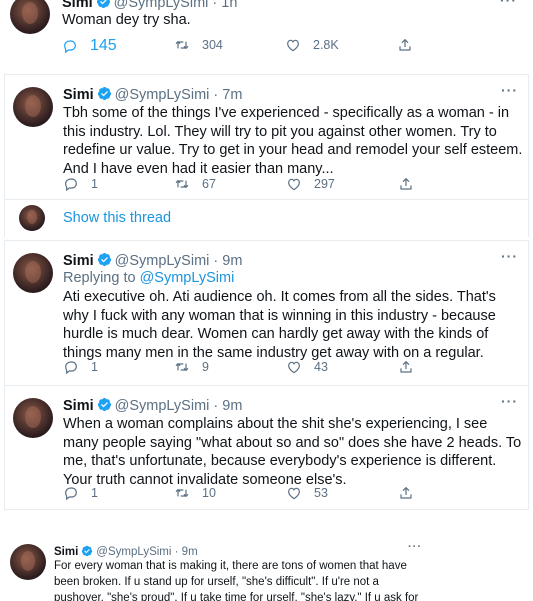  Describe the element at coordinates (117, 218) in the screenshot. I see `show-thread-link: Show this thread` at that location.